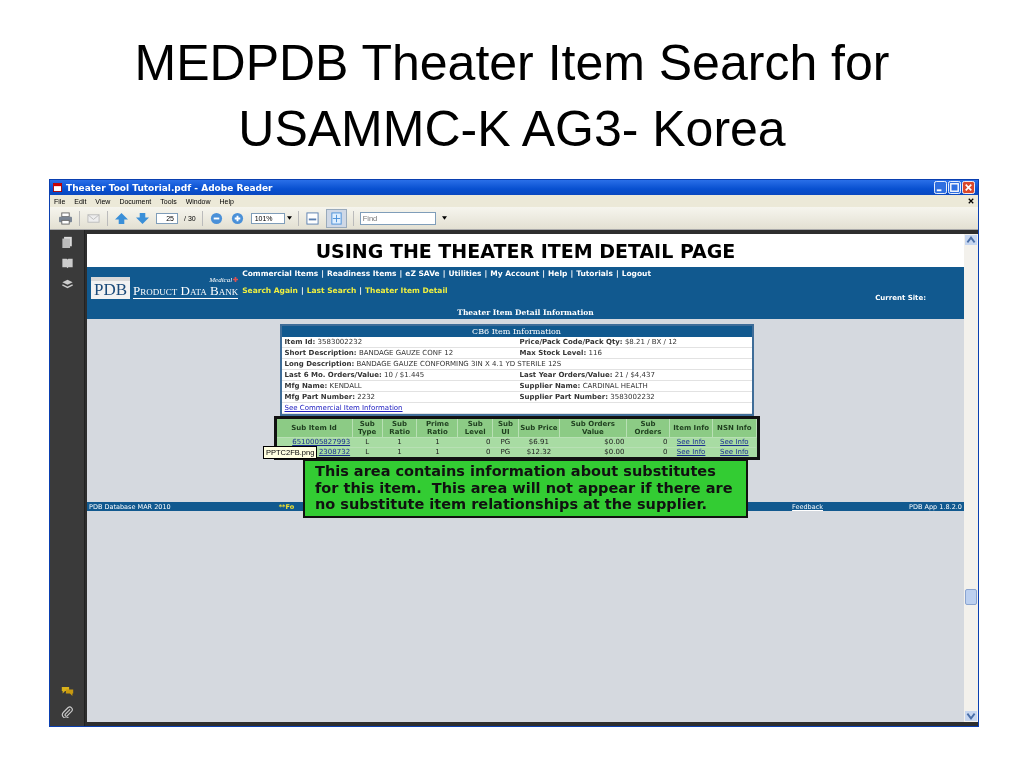 This screenshot has width=1024, height=768. Describe the element at coordinates (67, 242) in the screenshot. I see `pages-icon` at that location.